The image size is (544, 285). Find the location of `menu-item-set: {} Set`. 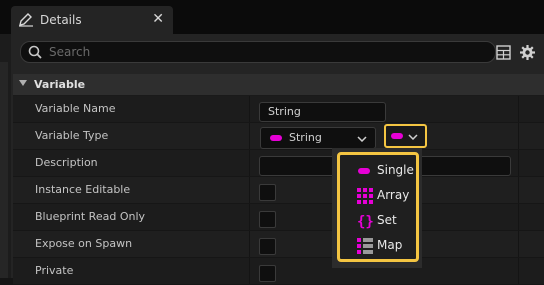

menu-item-set: {} Set is located at coordinates (378, 221).